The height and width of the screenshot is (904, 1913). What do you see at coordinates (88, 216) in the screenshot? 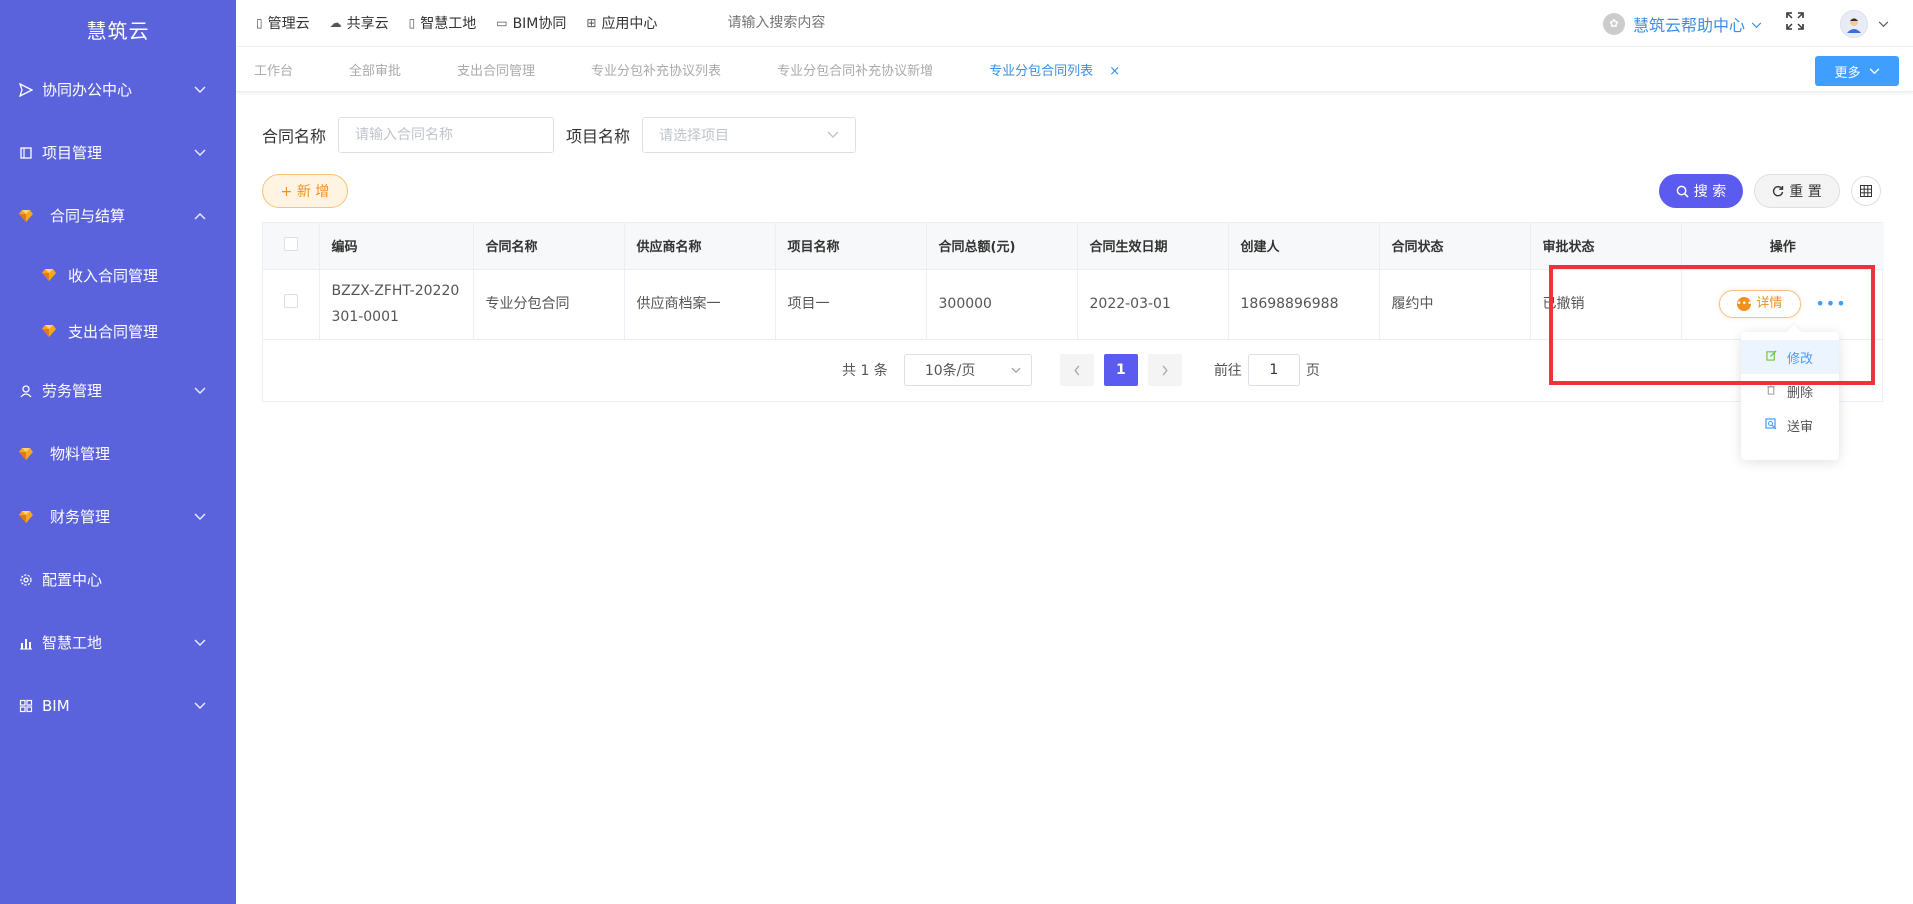
I see `sidebar-item-label: 合同与结算` at bounding box center [88, 216].